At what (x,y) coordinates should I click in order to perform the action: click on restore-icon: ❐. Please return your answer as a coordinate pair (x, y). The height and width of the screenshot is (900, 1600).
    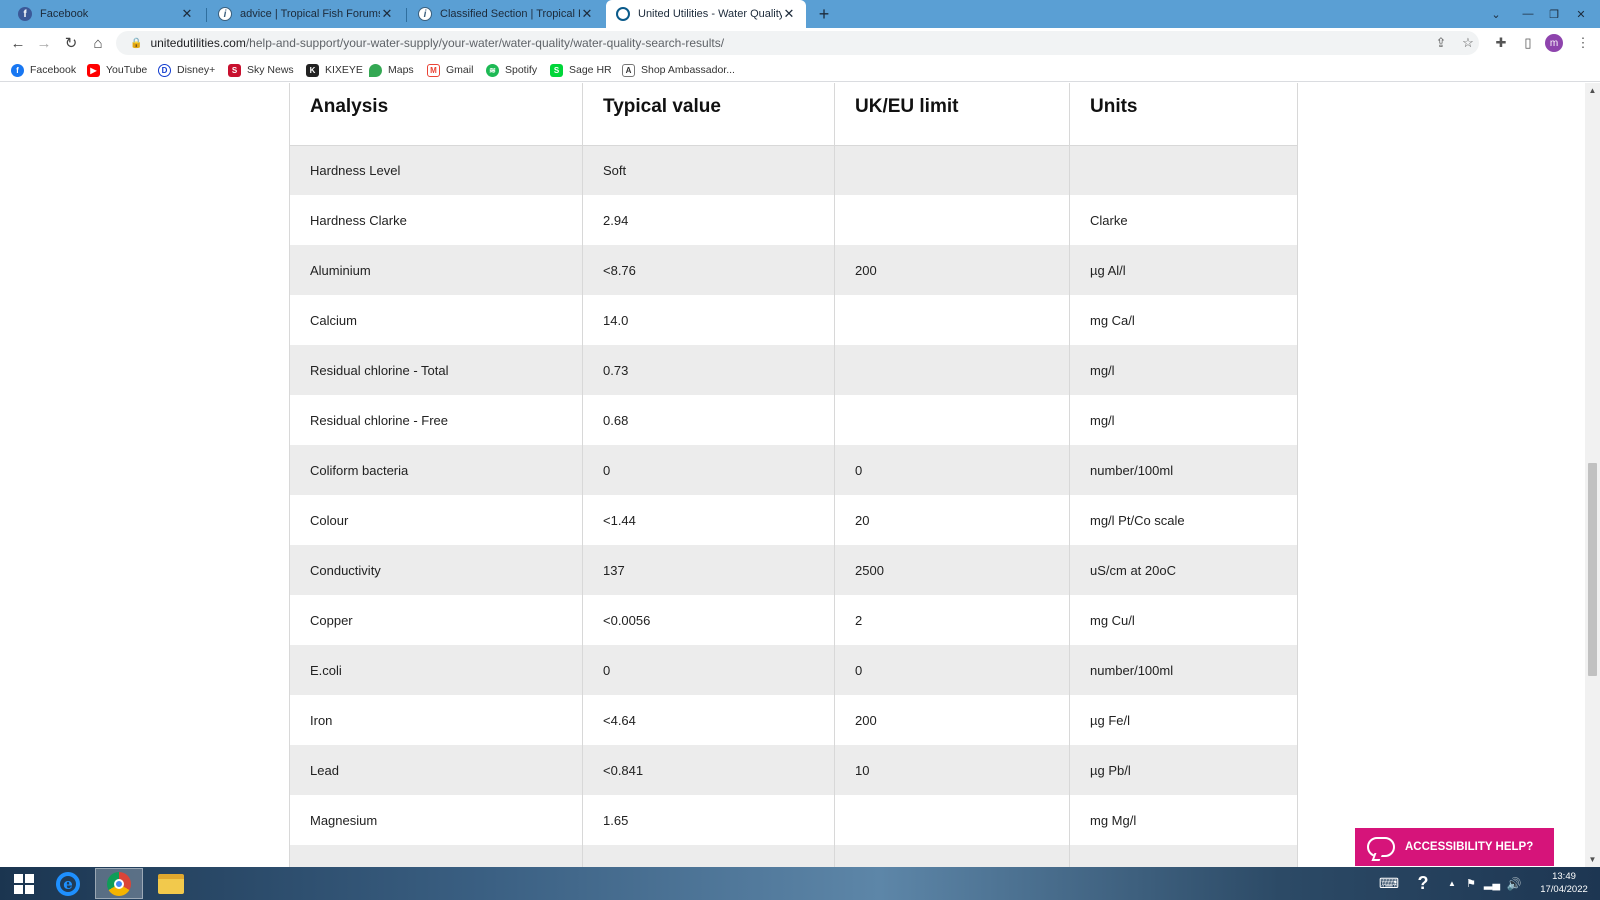
    Looking at the image, I should click on (1554, 14).